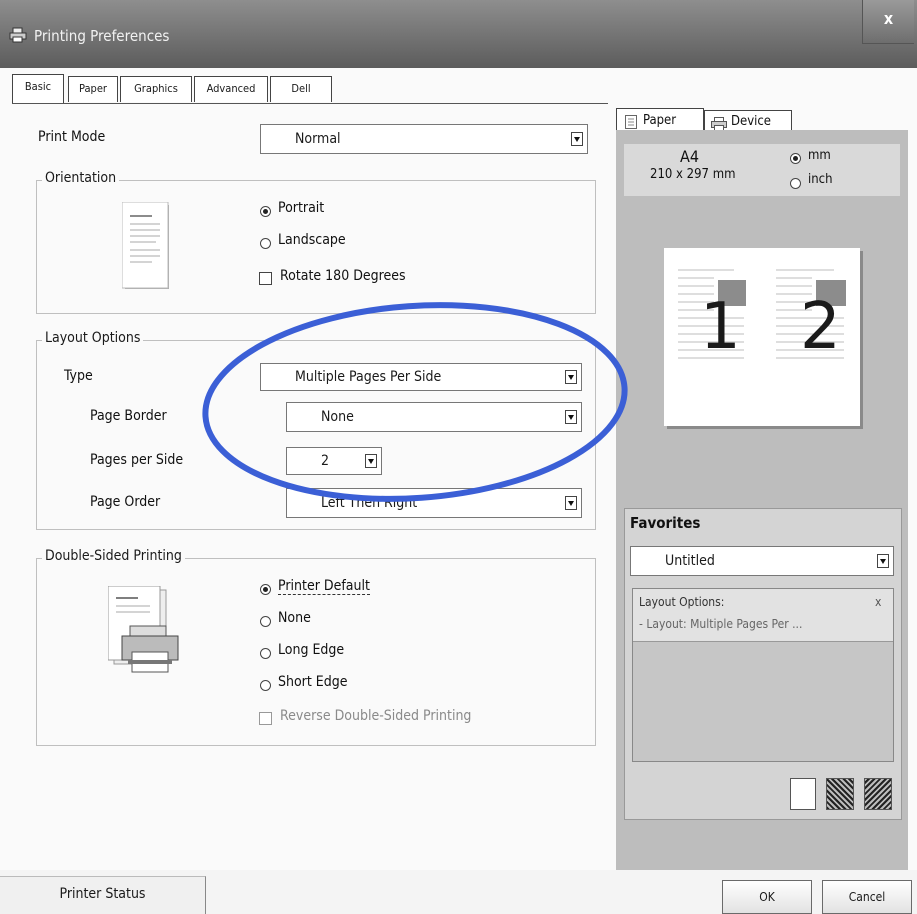 This screenshot has width=917, height=914. What do you see at coordinates (125, 502) in the screenshot?
I see `page-order-label: Page Order` at bounding box center [125, 502].